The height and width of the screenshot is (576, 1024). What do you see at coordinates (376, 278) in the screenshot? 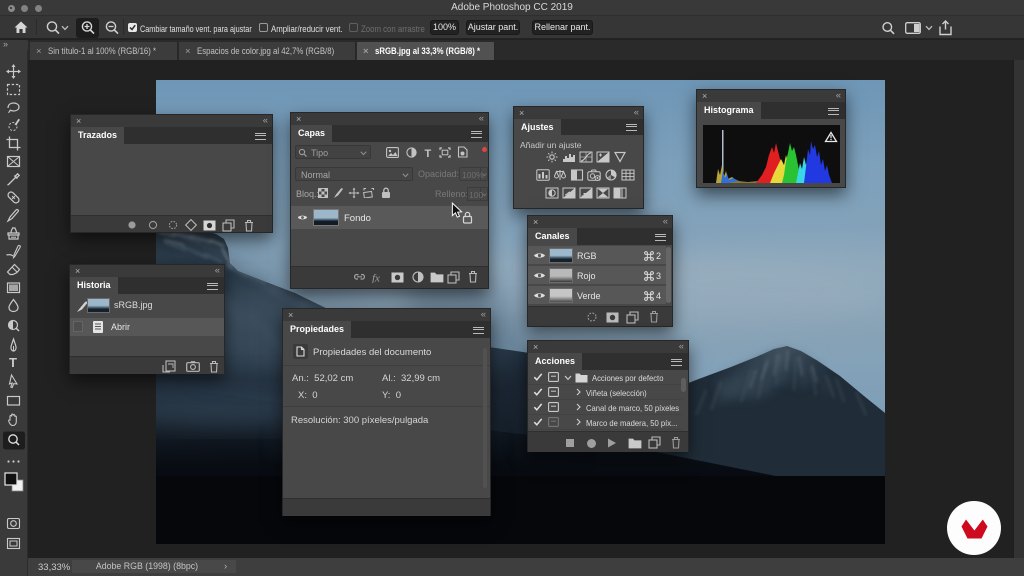
I see `svg-text: fx` at bounding box center [376, 278].